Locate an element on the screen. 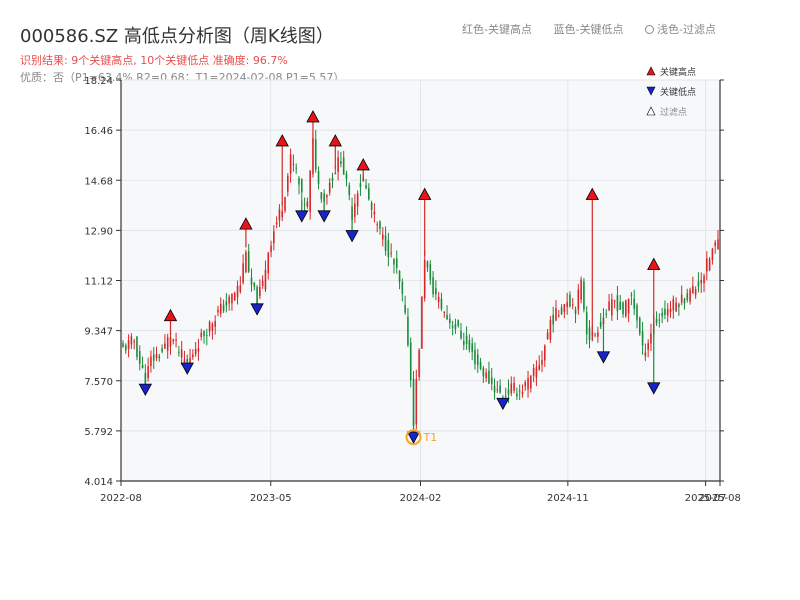 The image size is (800, 600). t1-label: T1 is located at coordinates (430, 437).